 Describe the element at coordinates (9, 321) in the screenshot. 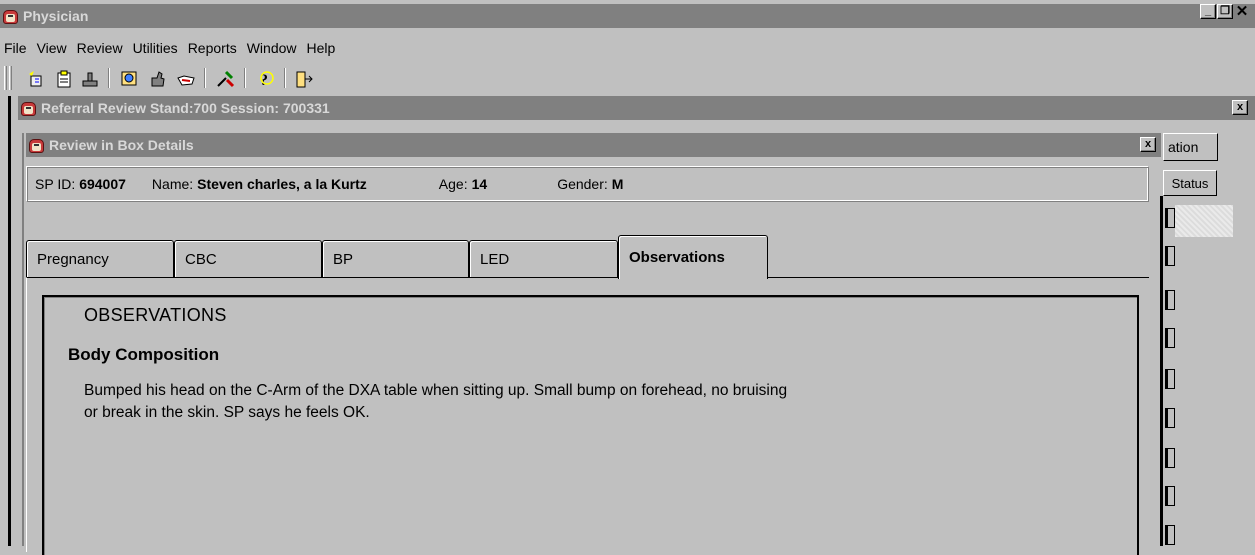

I see `window-frame-left` at that location.